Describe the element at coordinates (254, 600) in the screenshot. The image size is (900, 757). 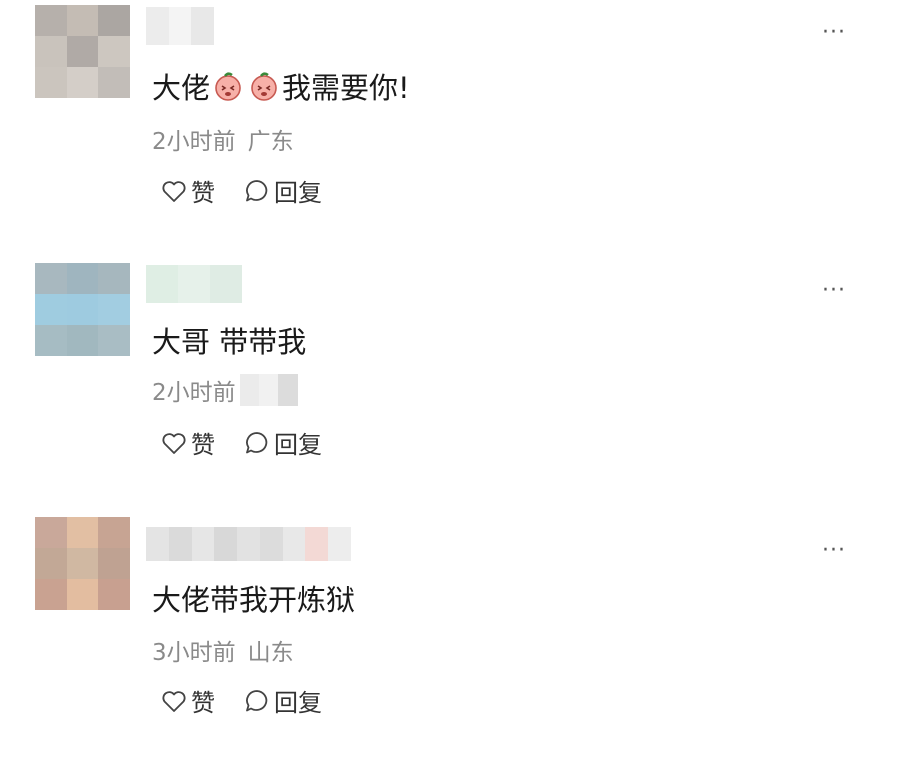
I see `comment-text: 大佬带我开炼狱` at that location.